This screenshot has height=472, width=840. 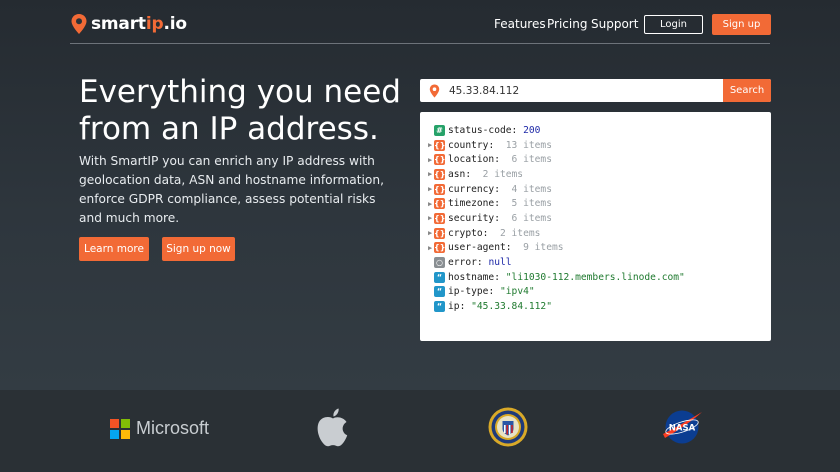 I want to click on nav-divider, so click(x=420, y=43).